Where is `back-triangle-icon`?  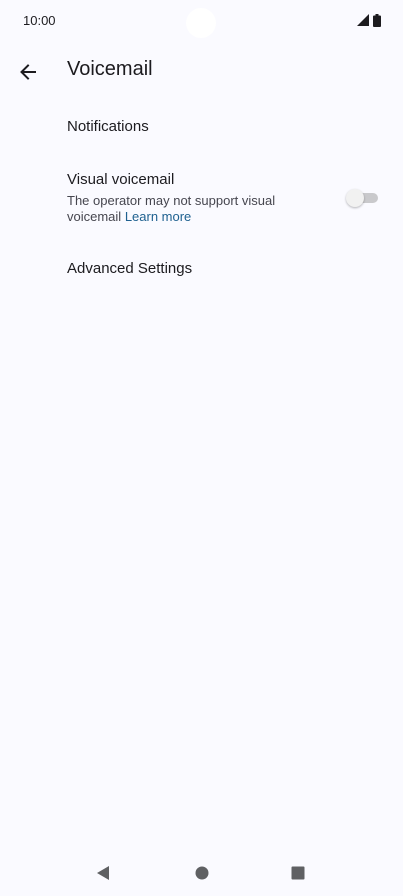
back-triangle-icon is located at coordinates (103, 873).